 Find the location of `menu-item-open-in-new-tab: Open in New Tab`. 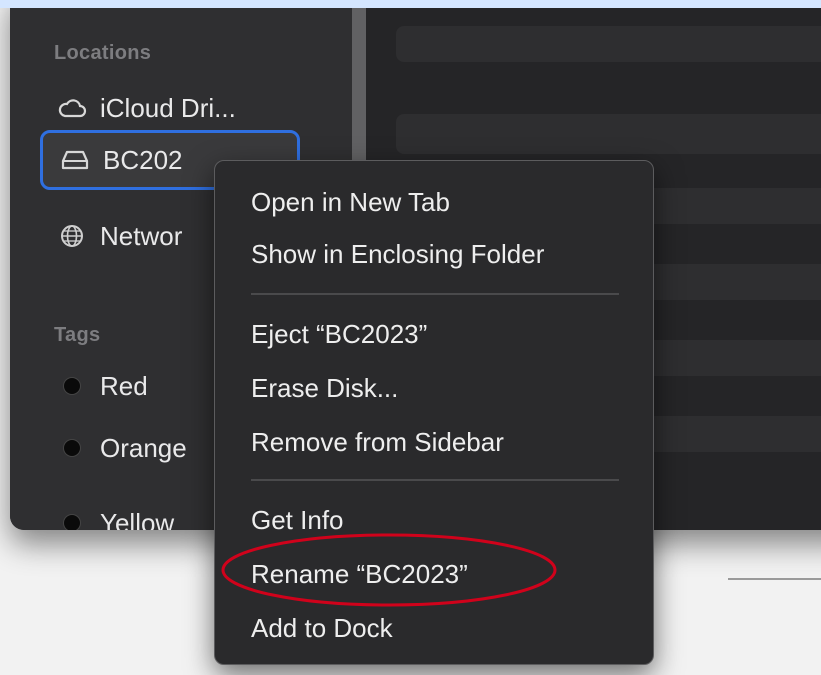

menu-item-open-in-new-tab: Open in New Tab is located at coordinates (350, 202).